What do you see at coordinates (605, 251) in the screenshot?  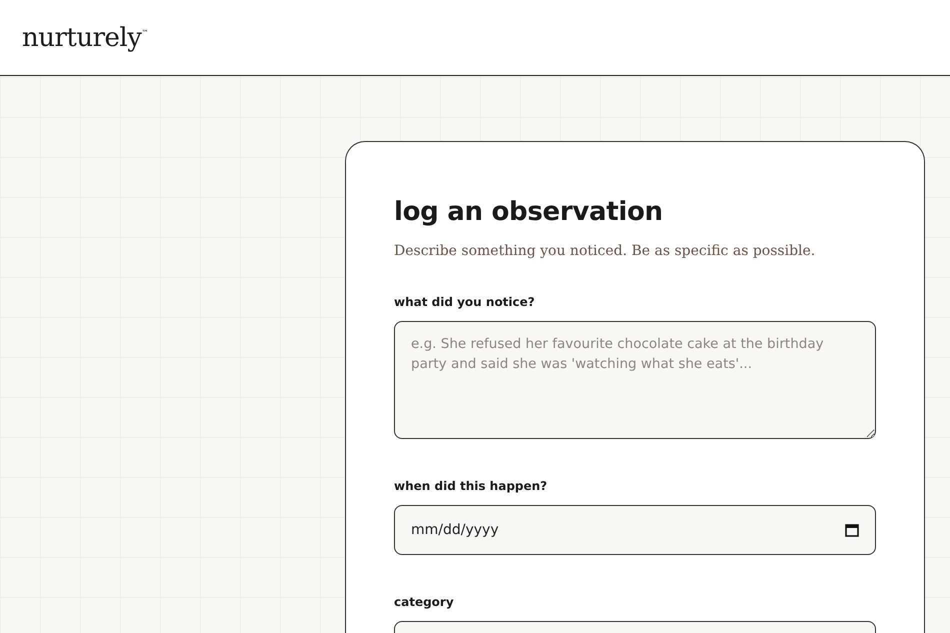 I see `form-subtitle: Describe something you noticed. Be as specific as possible.` at bounding box center [605, 251].